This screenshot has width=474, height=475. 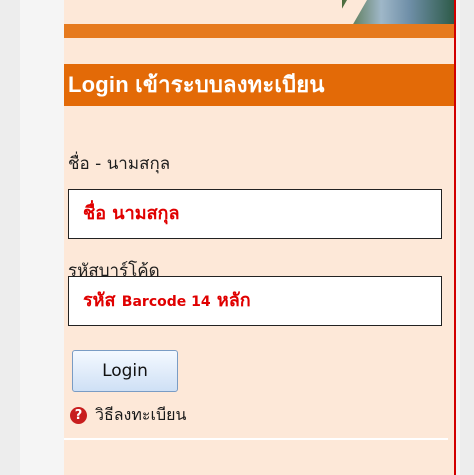 What do you see at coordinates (259, 31) in the screenshot?
I see `banner-stripe` at bounding box center [259, 31].